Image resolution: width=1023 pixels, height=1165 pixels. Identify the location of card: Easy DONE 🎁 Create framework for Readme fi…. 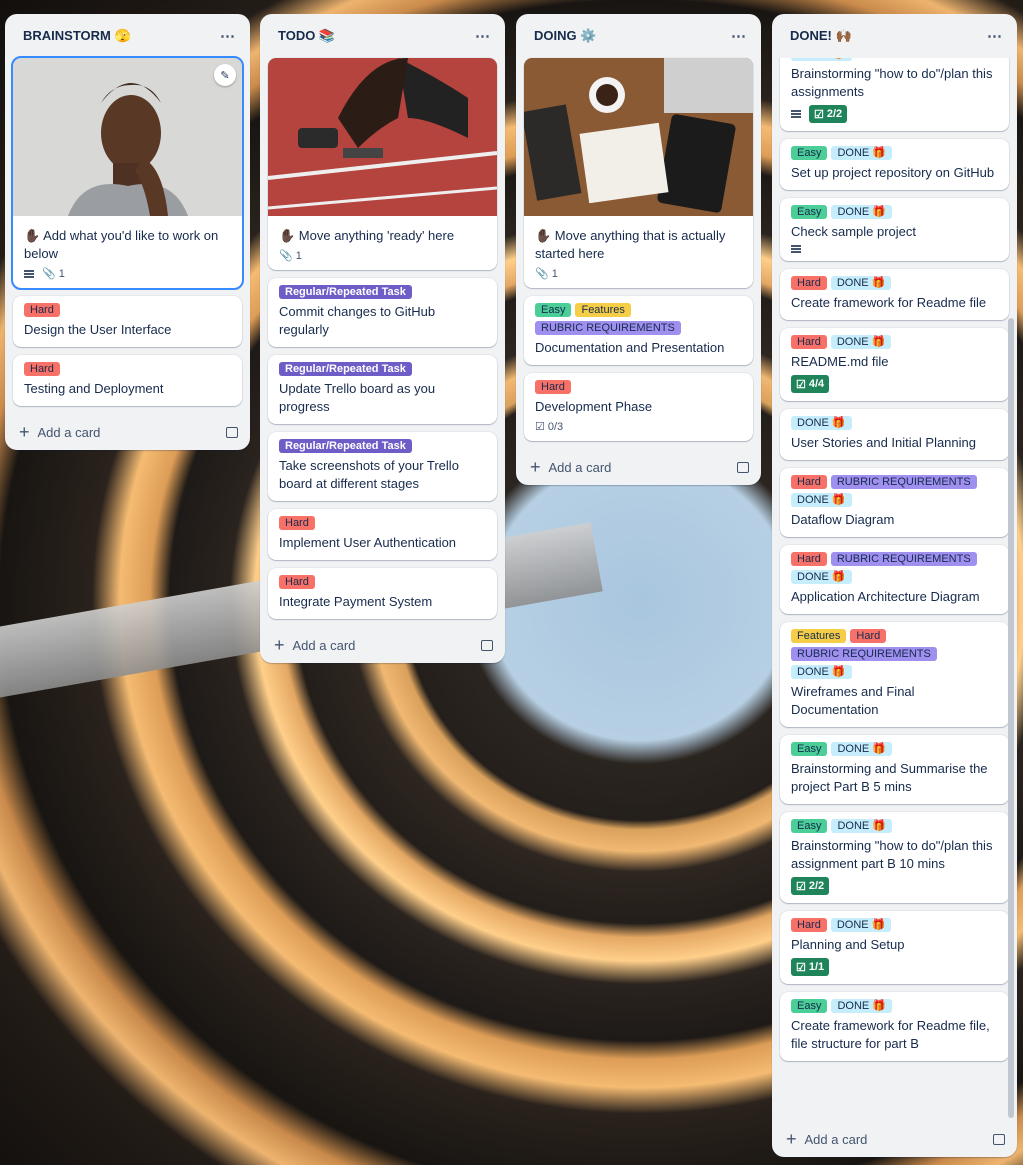
(894, 1026).